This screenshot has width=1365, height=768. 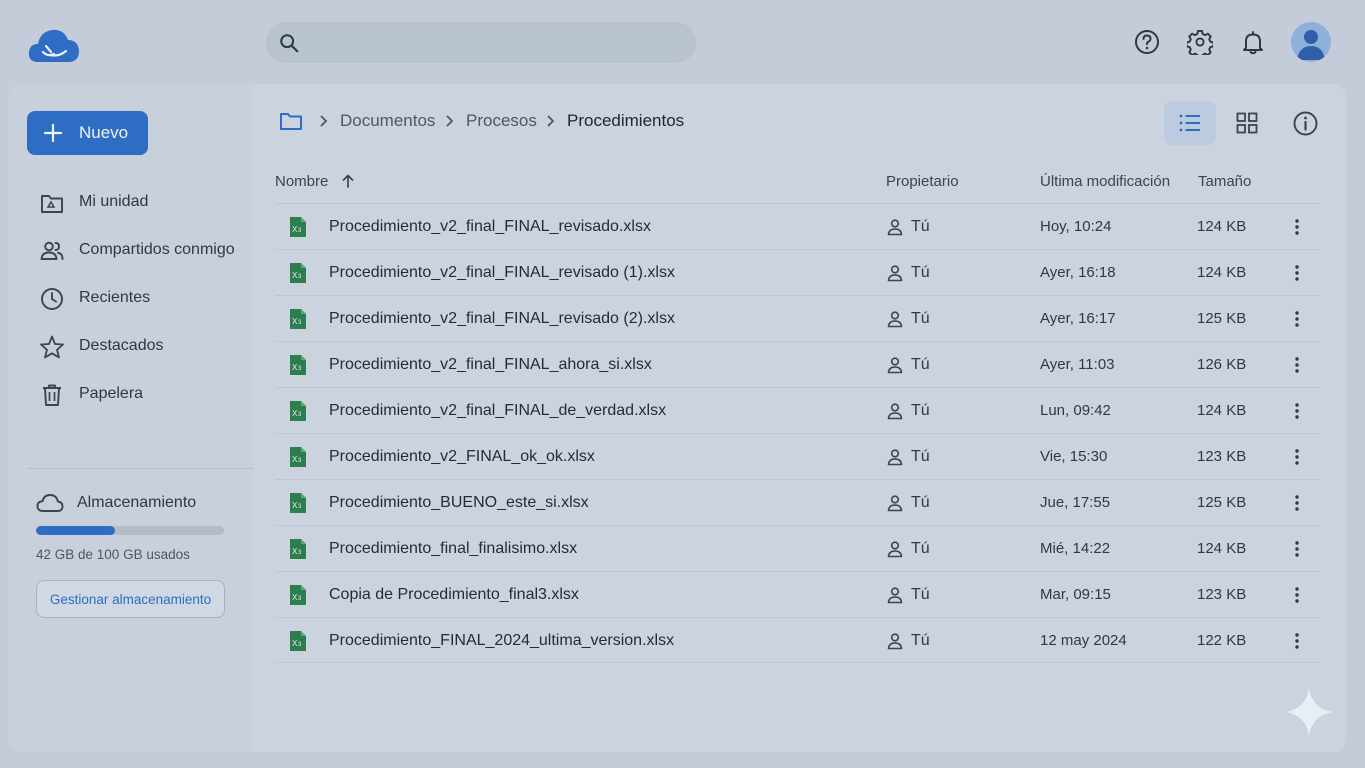 What do you see at coordinates (289, 43) in the screenshot?
I see `search-icon` at bounding box center [289, 43].